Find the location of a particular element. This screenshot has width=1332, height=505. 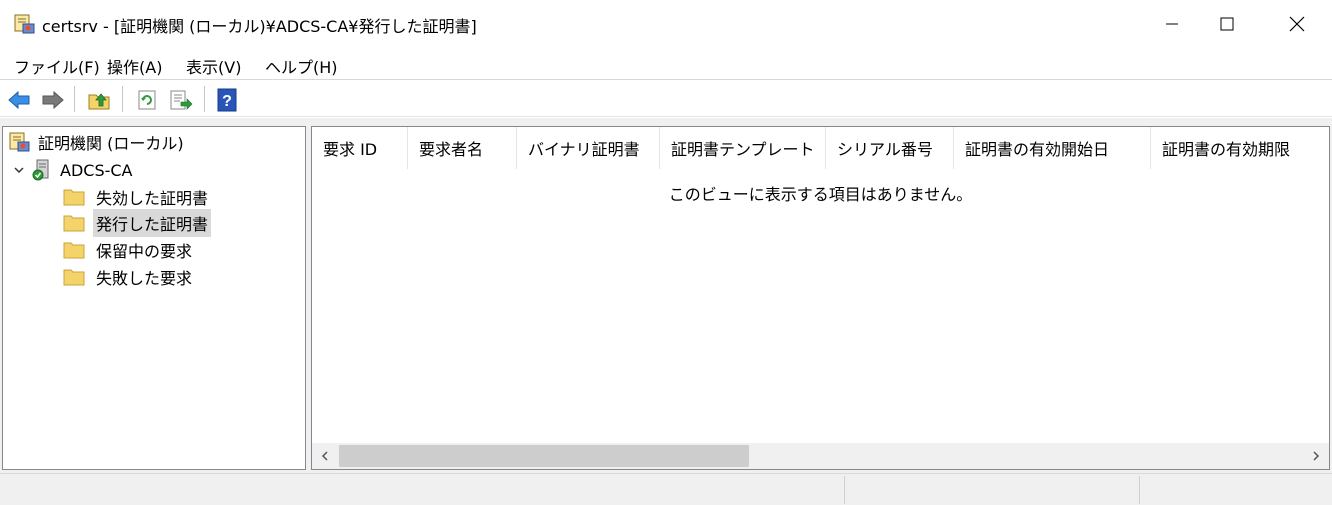

horizontal-scrollbar is located at coordinates (820, 456).